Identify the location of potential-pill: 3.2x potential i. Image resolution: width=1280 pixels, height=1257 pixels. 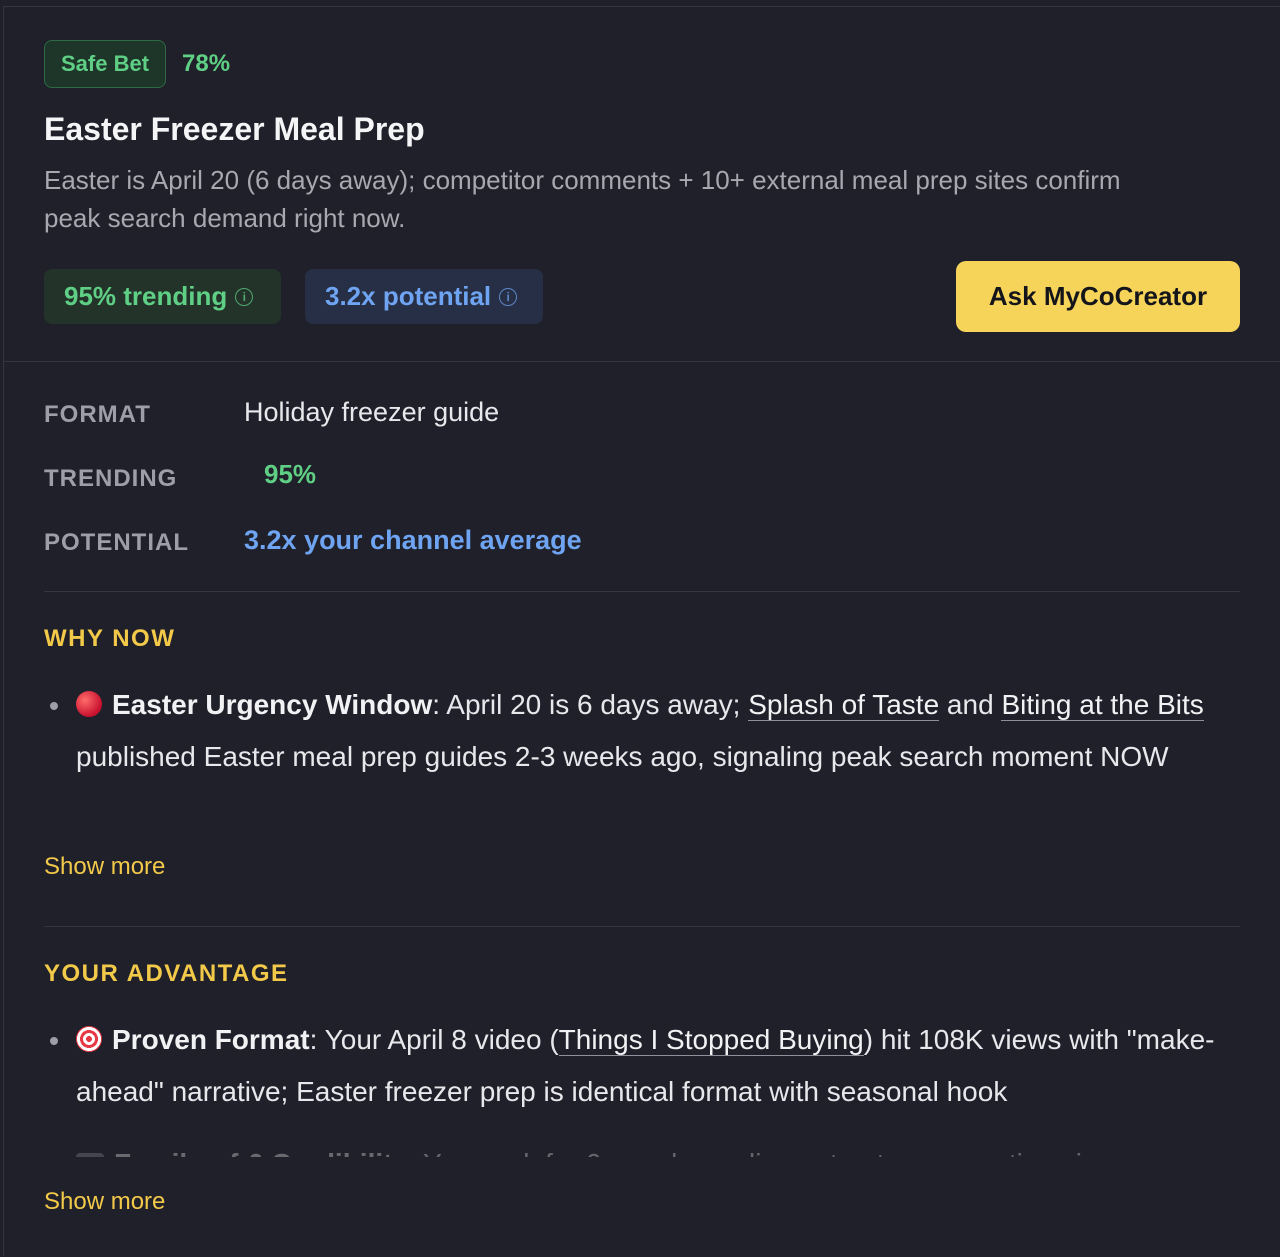
(424, 296).